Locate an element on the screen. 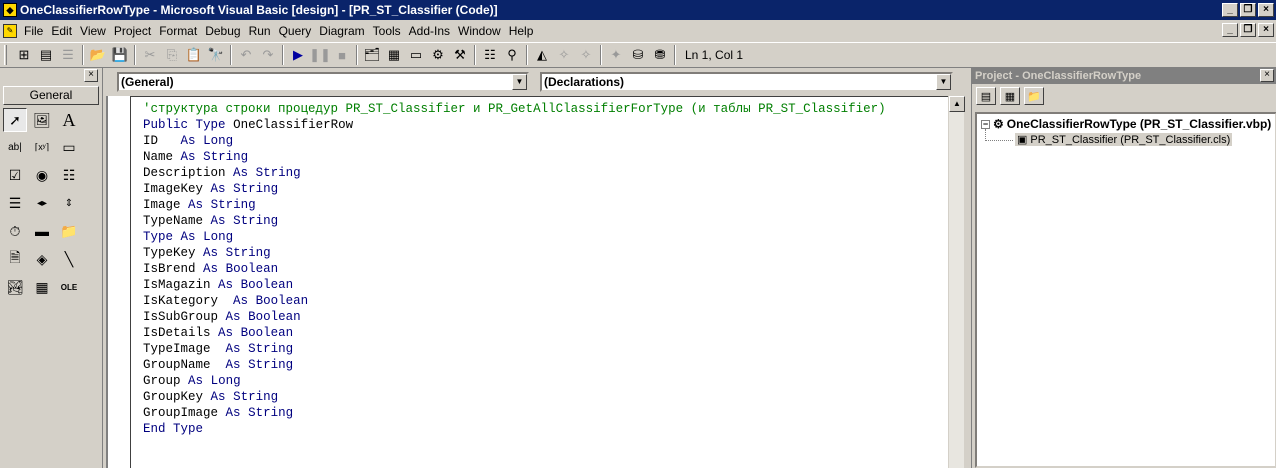 Image resolution: width=1276 pixels, height=468 pixels. add-project-icon: ⊞ is located at coordinates (24, 55).